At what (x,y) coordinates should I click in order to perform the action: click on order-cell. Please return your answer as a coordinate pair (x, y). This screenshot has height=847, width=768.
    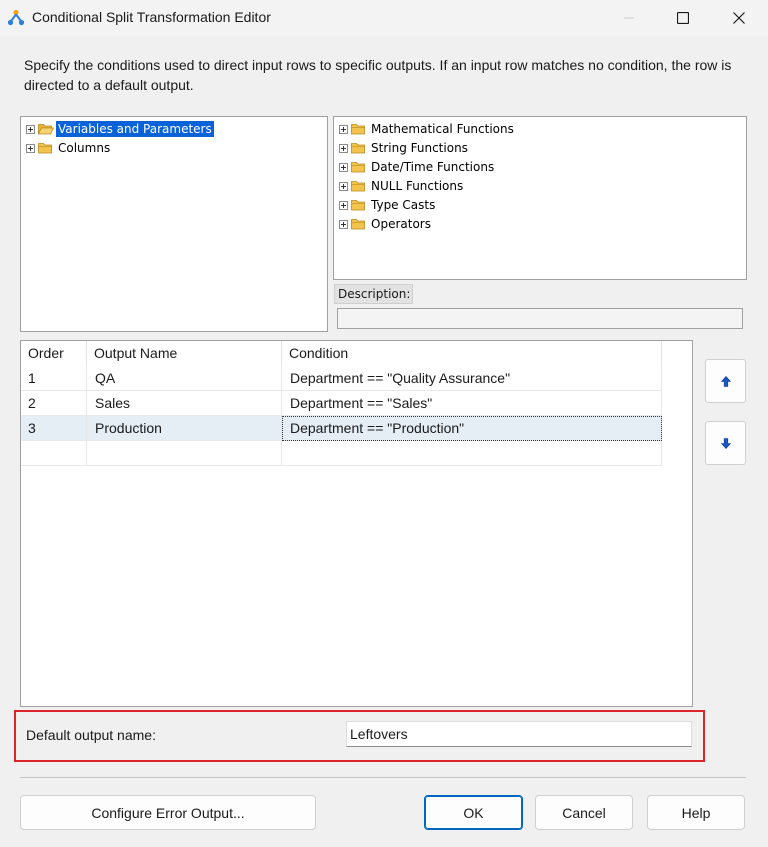
    Looking at the image, I should click on (54, 453).